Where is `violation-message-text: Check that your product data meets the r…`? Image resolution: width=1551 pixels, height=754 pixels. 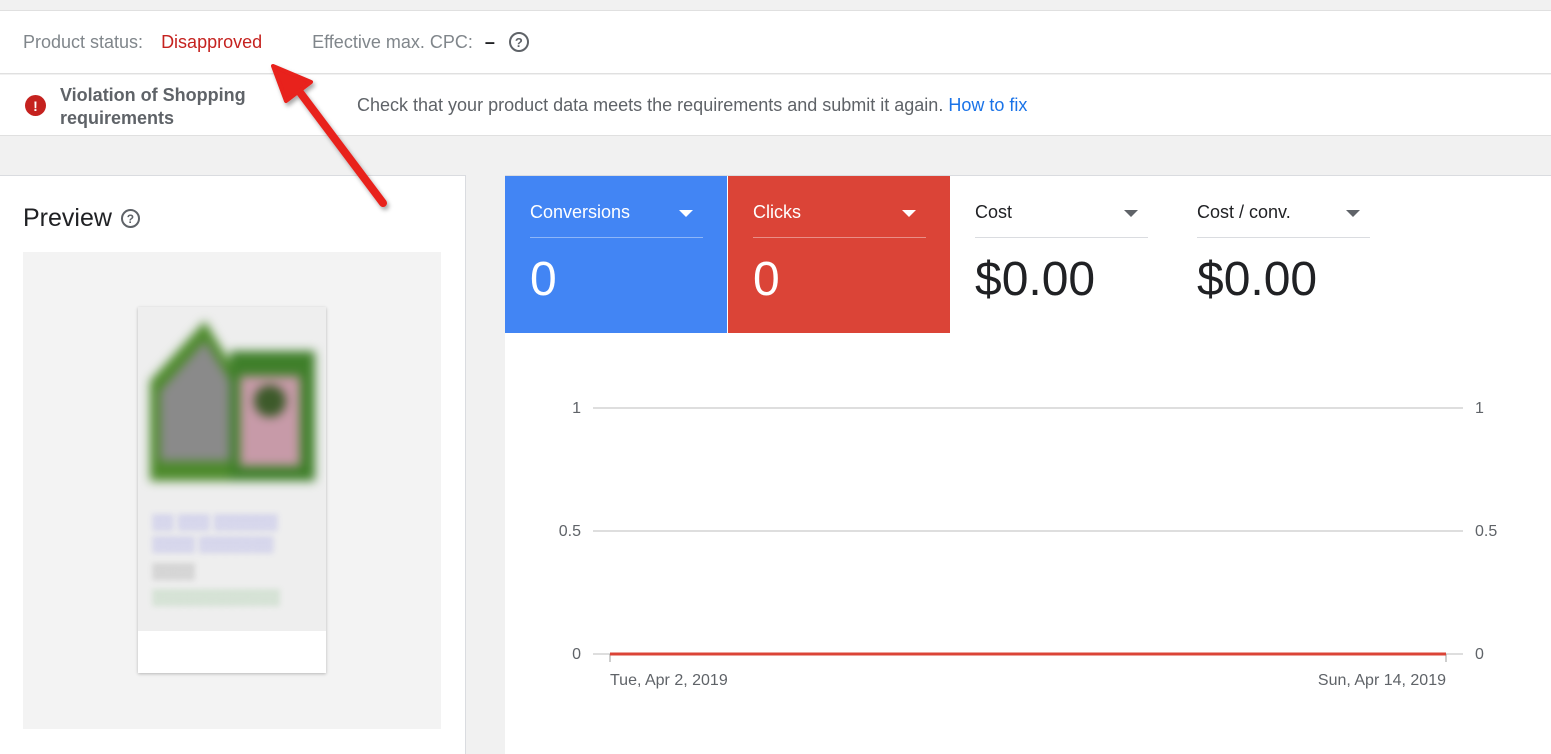
violation-message-text: Check that your product data meets the r… is located at coordinates (650, 105).